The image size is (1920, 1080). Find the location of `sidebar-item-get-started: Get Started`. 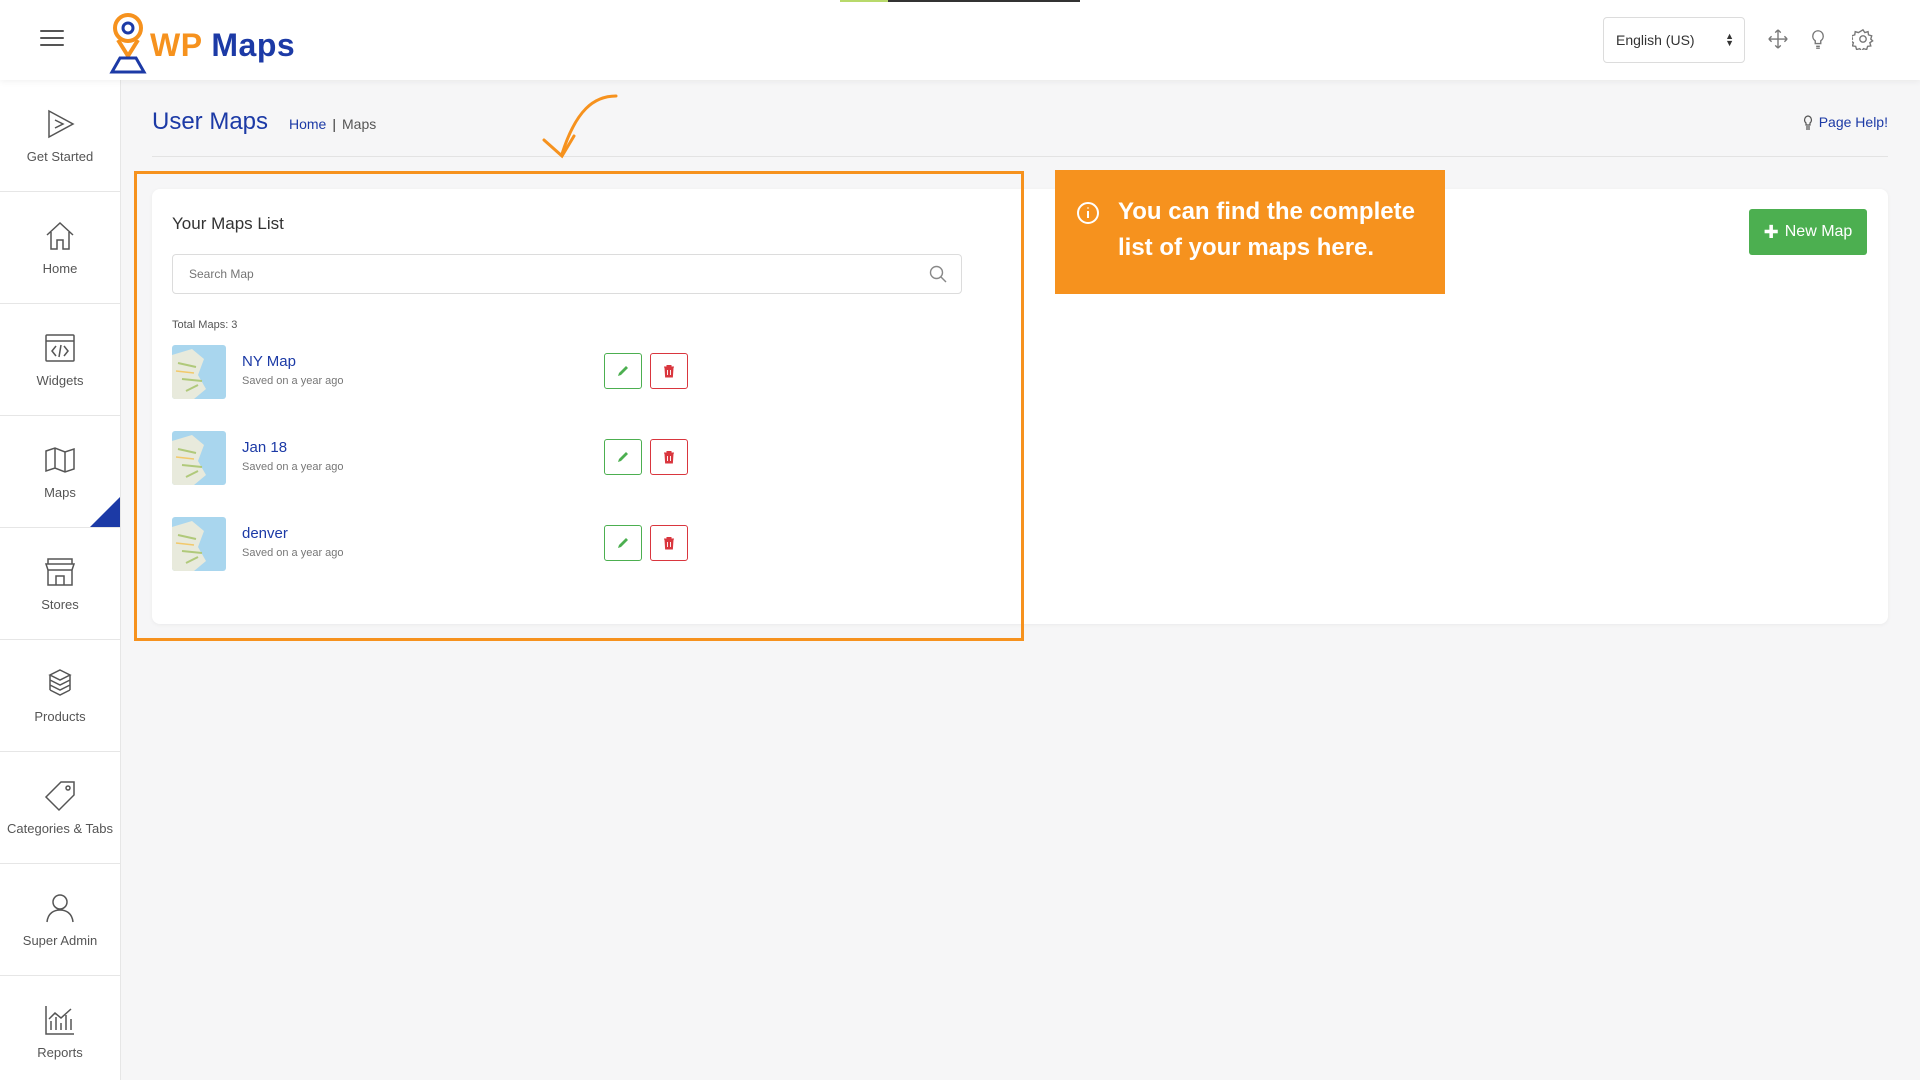

sidebar-item-get-started: Get Started is located at coordinates (60, 136).